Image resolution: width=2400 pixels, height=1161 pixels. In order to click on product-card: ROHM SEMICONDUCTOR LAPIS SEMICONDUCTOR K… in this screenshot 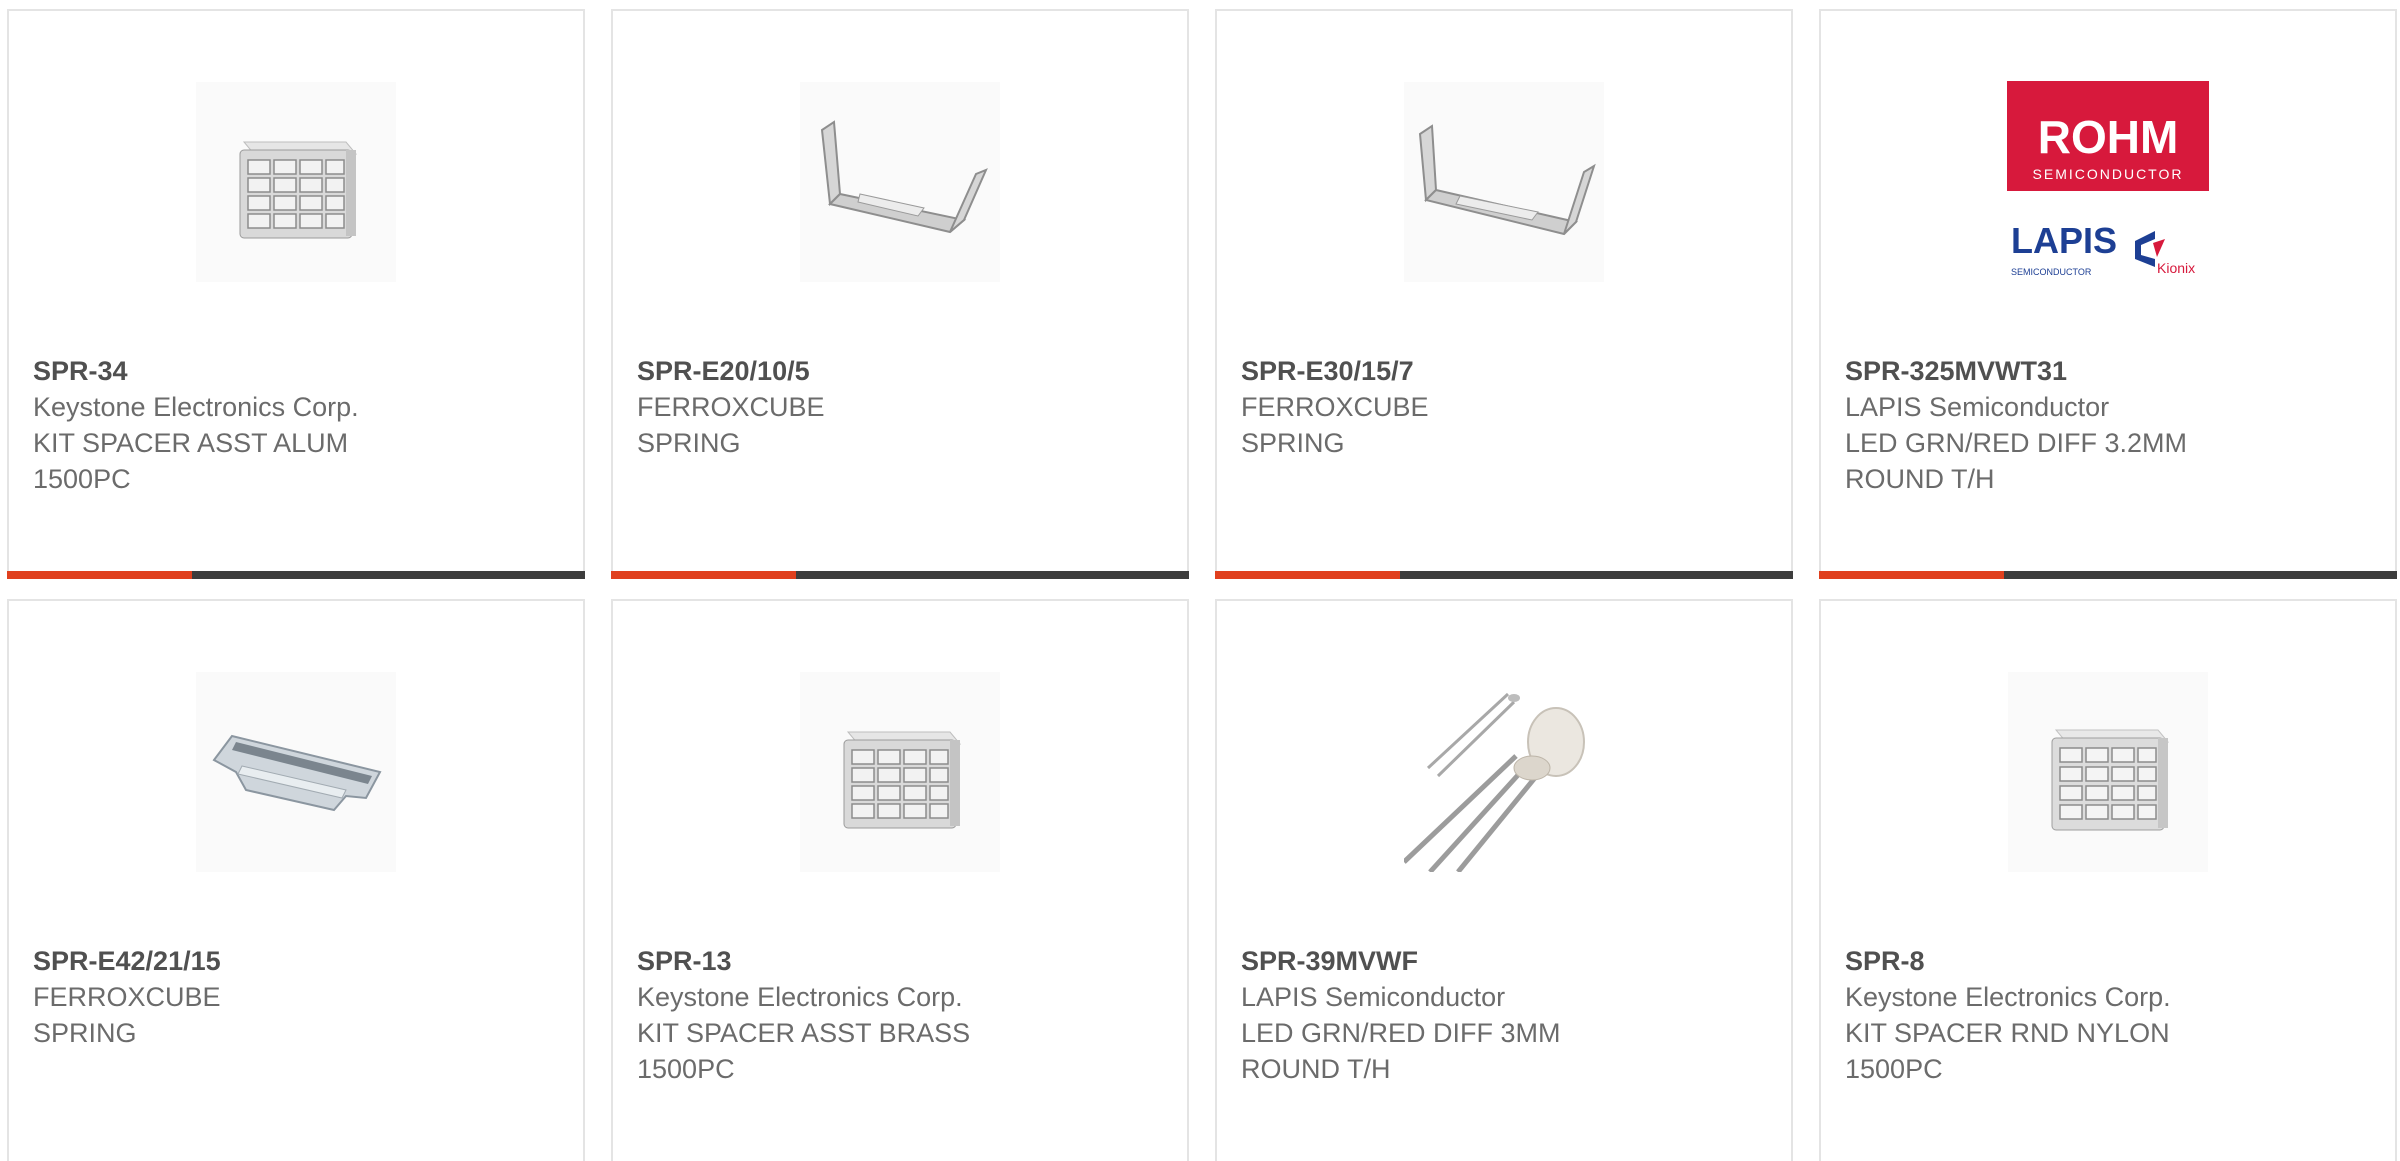, I will do `click(2108, 294)`.